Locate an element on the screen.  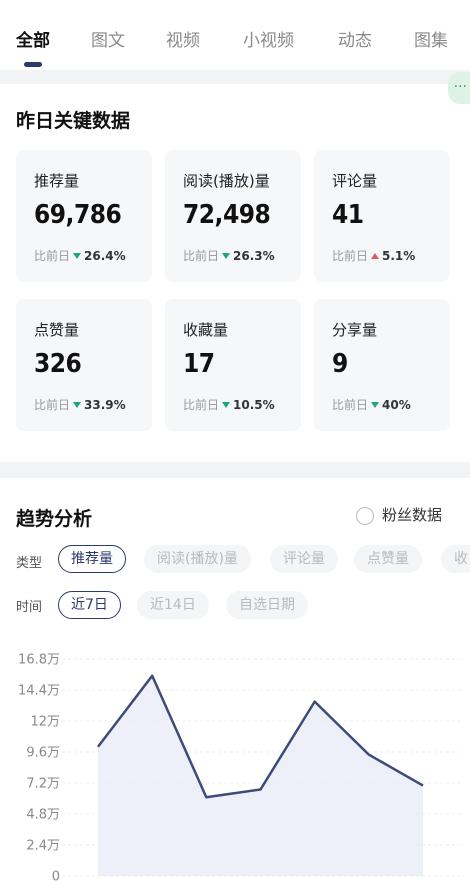
stat-card-recommend: 推荐量 69,786 比前日 26.4% is located at coordinates (84, 216).